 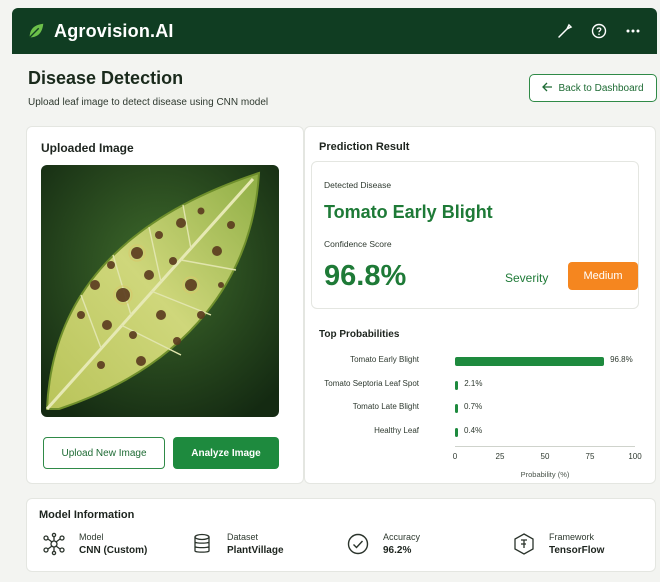 I want to click on model-information-title: Model Information, so click(x=87, y=515).